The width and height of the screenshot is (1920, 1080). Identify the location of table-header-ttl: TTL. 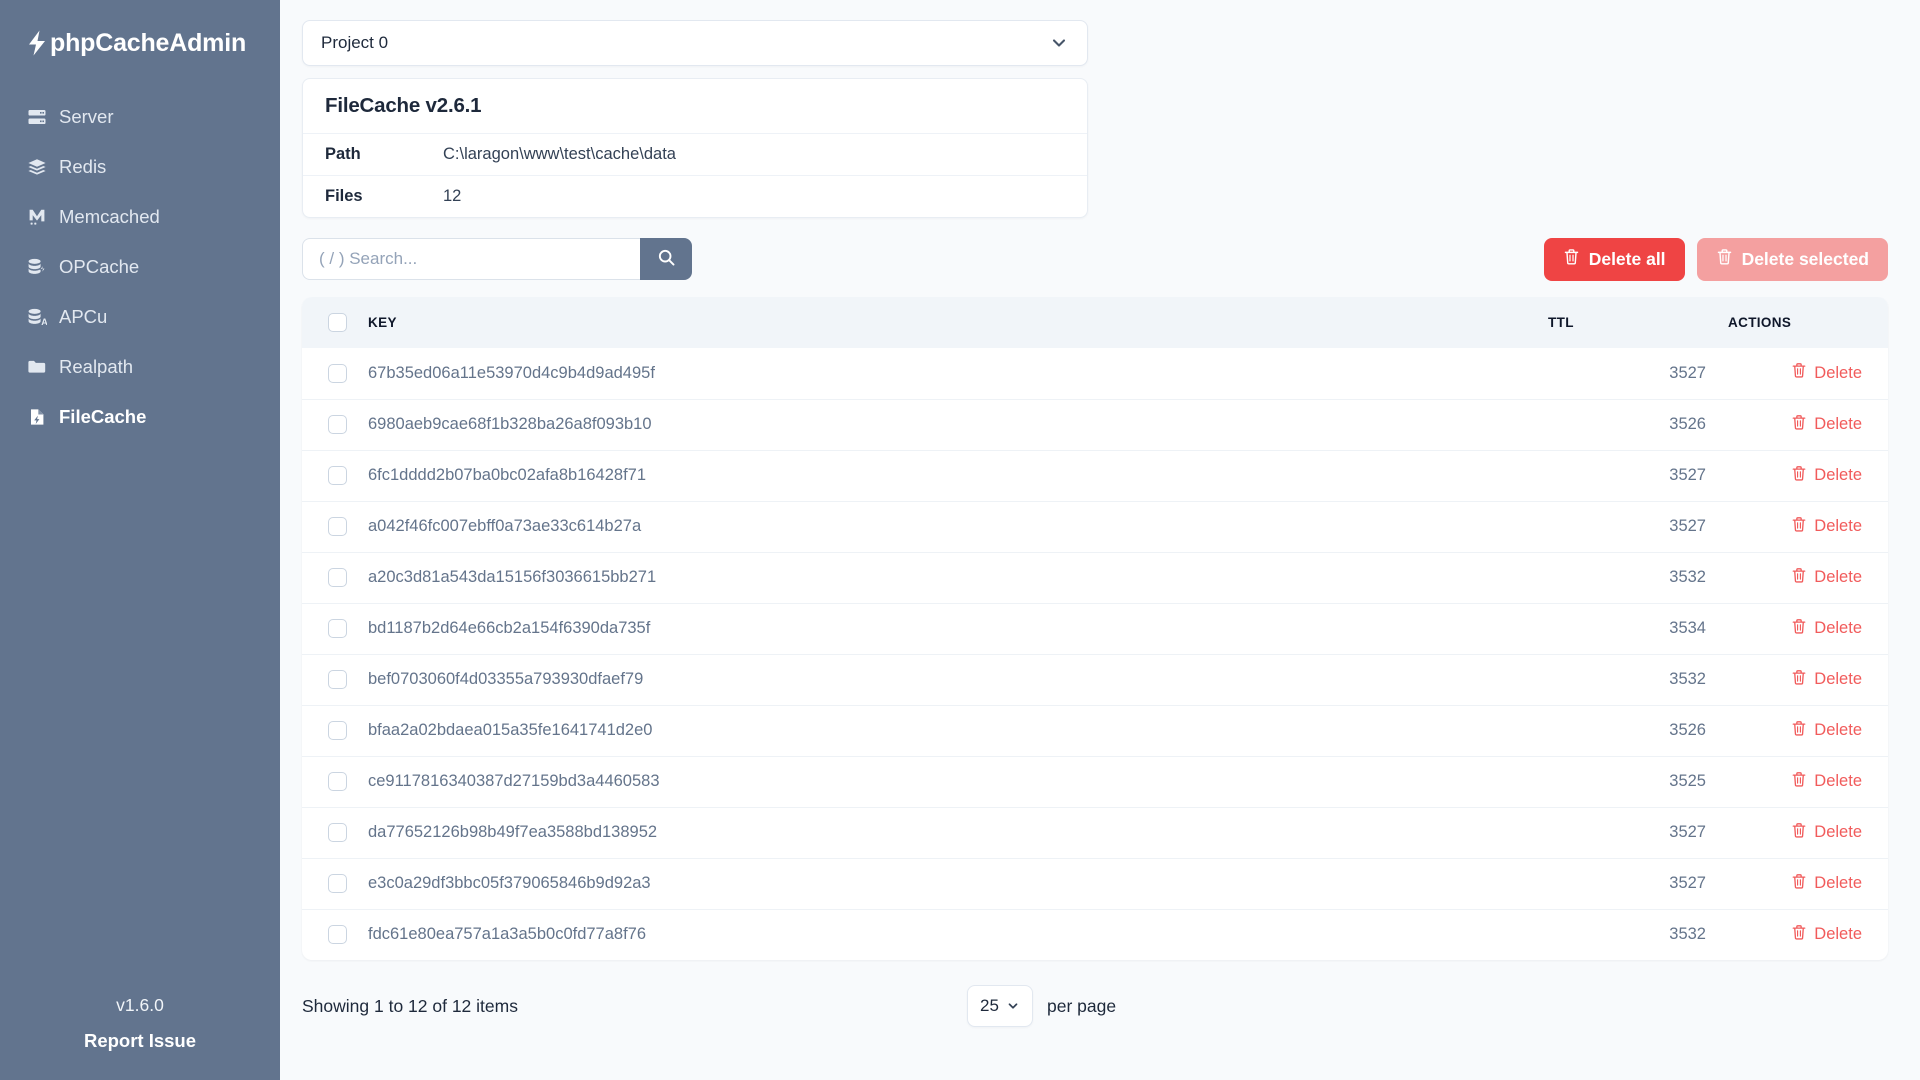
(1638, 322).